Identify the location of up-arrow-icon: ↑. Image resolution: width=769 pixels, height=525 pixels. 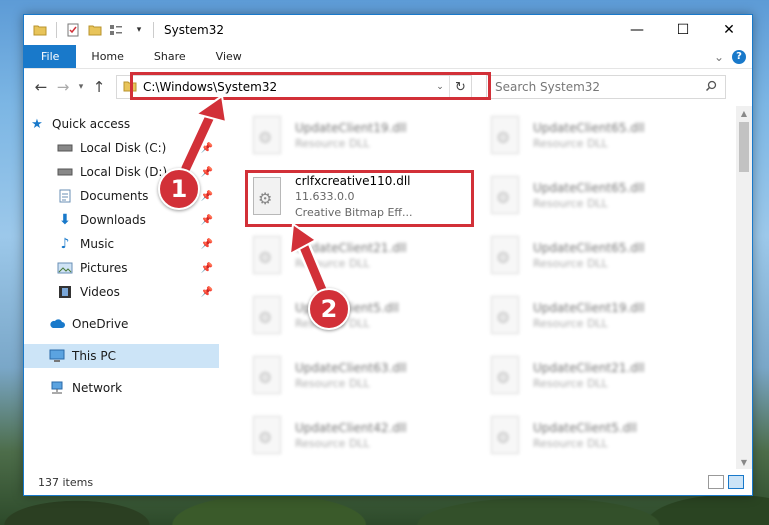
(99, 87).